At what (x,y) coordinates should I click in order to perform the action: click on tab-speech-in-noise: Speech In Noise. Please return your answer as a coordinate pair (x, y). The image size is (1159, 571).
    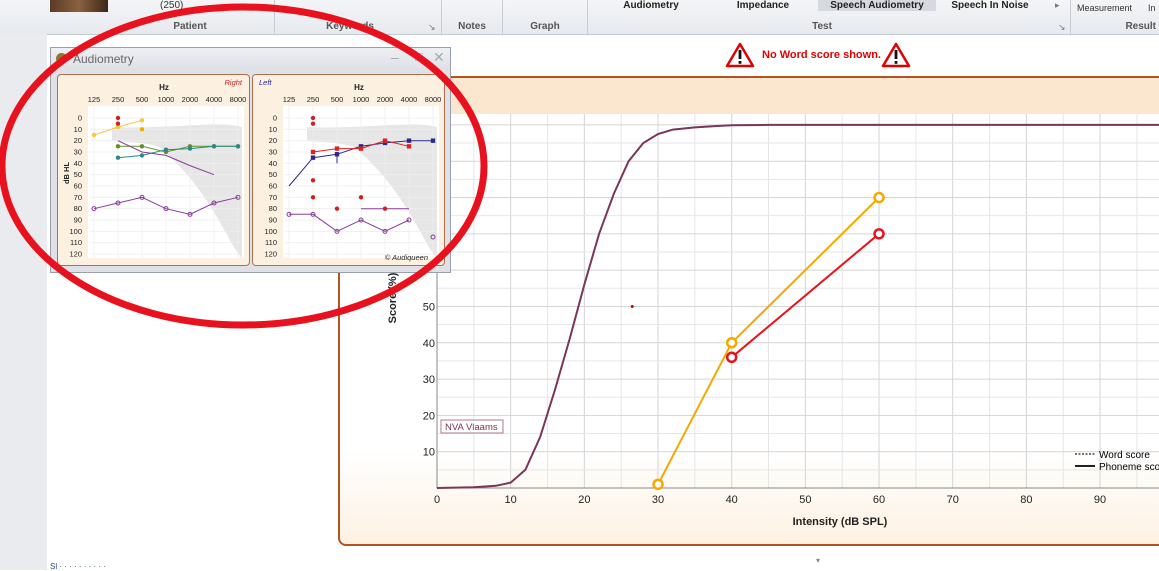
    Looking at the image, I should click on (990, 5).